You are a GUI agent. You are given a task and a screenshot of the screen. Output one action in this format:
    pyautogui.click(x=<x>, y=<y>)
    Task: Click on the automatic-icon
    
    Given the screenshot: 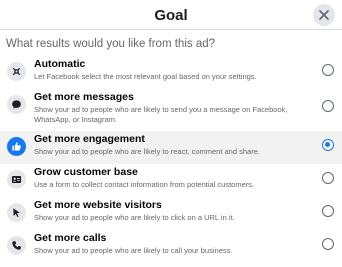 What is the action you would take?
    pyautogui.click(x=16, y=71)
    